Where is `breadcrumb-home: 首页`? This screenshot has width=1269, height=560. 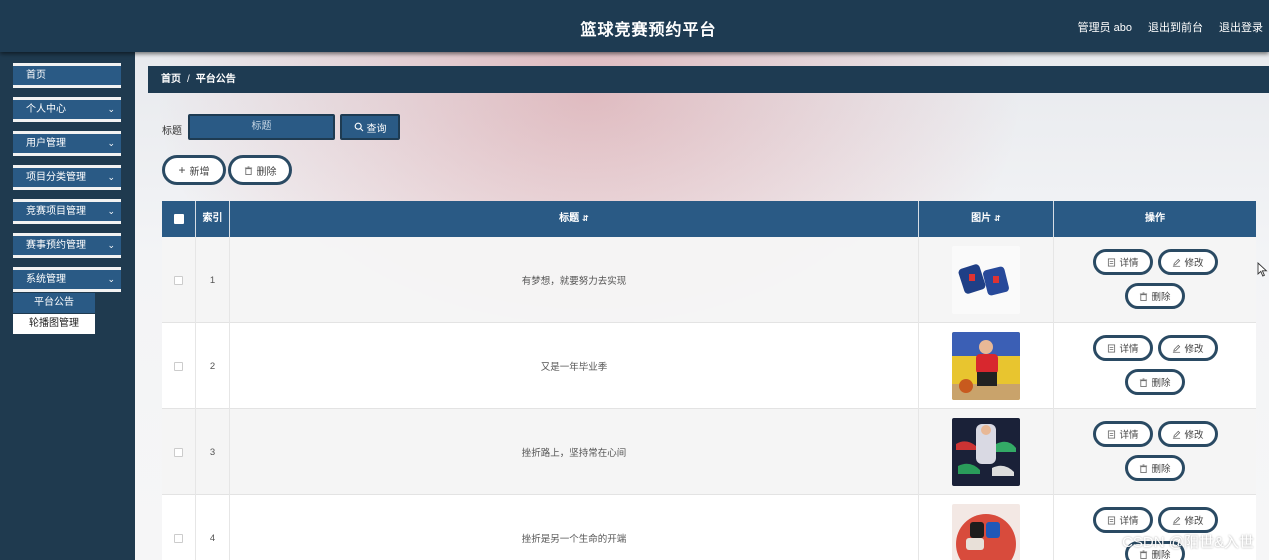
breadcrumb-home: 首页 is located at coordinates (171, 79).